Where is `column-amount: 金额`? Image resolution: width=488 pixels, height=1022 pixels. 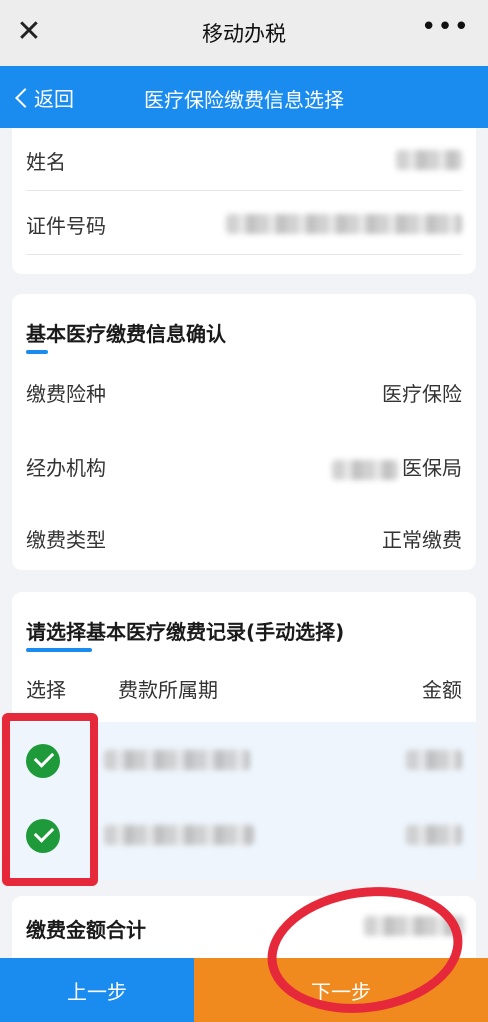
column-amount: 金额 is located at coordinates (442, 690).